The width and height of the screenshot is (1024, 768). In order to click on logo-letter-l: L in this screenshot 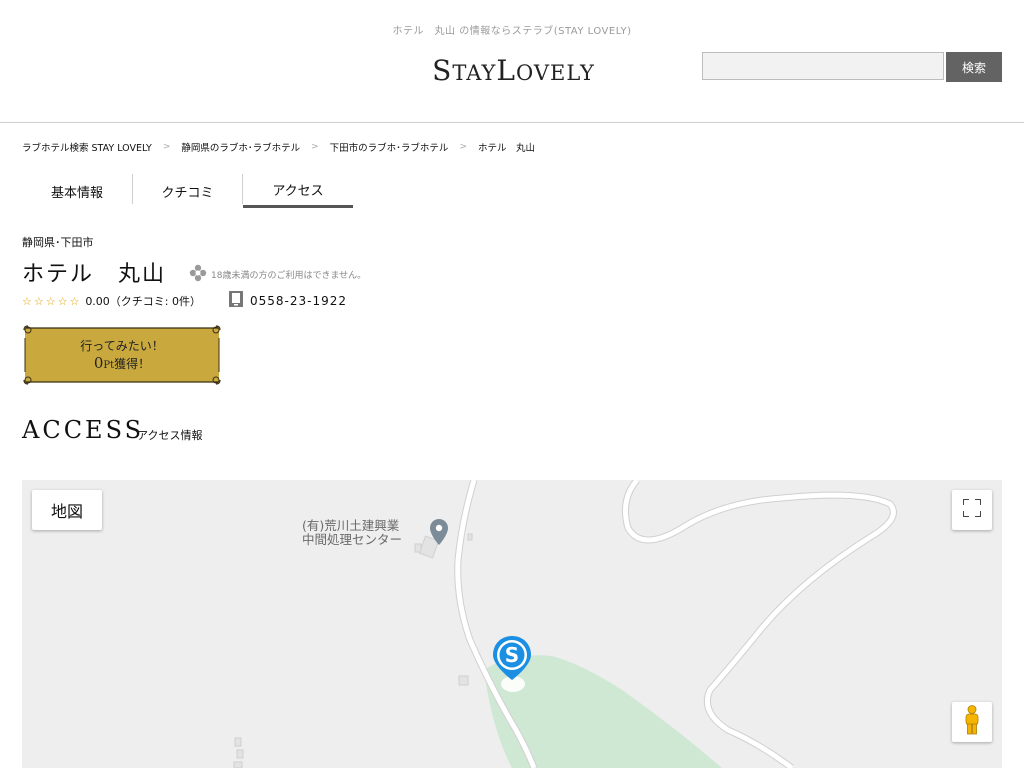, I will do `click(506, 70)`.